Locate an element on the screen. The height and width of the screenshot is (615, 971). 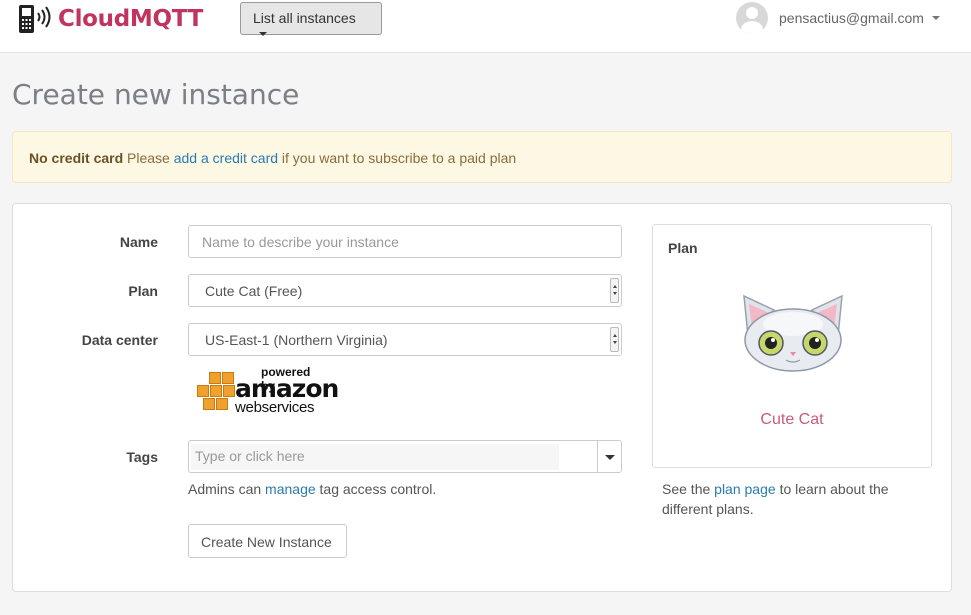
page-title: Create new instance is located at coordinates (156, 94).